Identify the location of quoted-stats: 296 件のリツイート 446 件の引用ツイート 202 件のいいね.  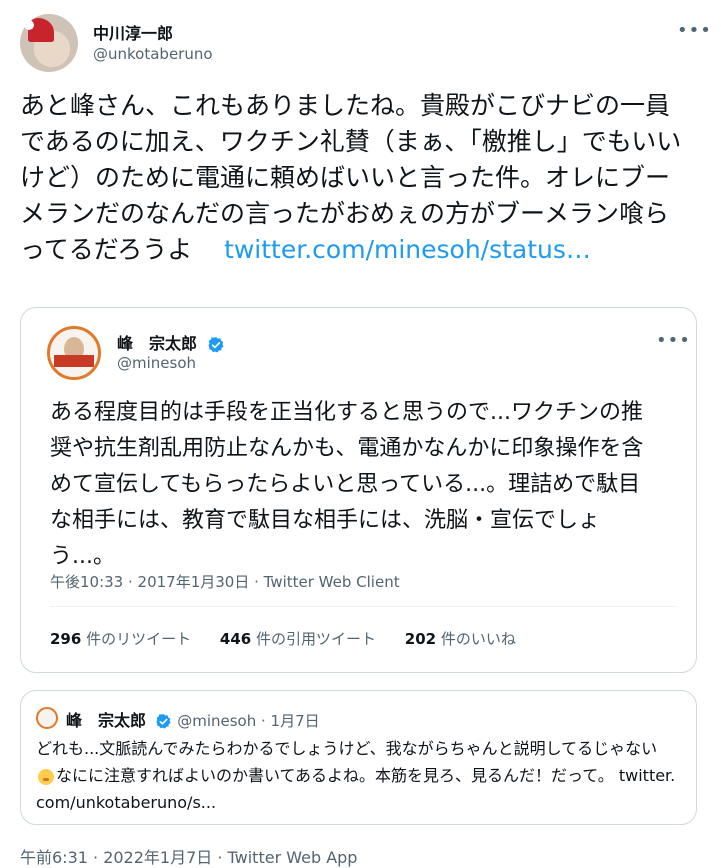
(295, 638).